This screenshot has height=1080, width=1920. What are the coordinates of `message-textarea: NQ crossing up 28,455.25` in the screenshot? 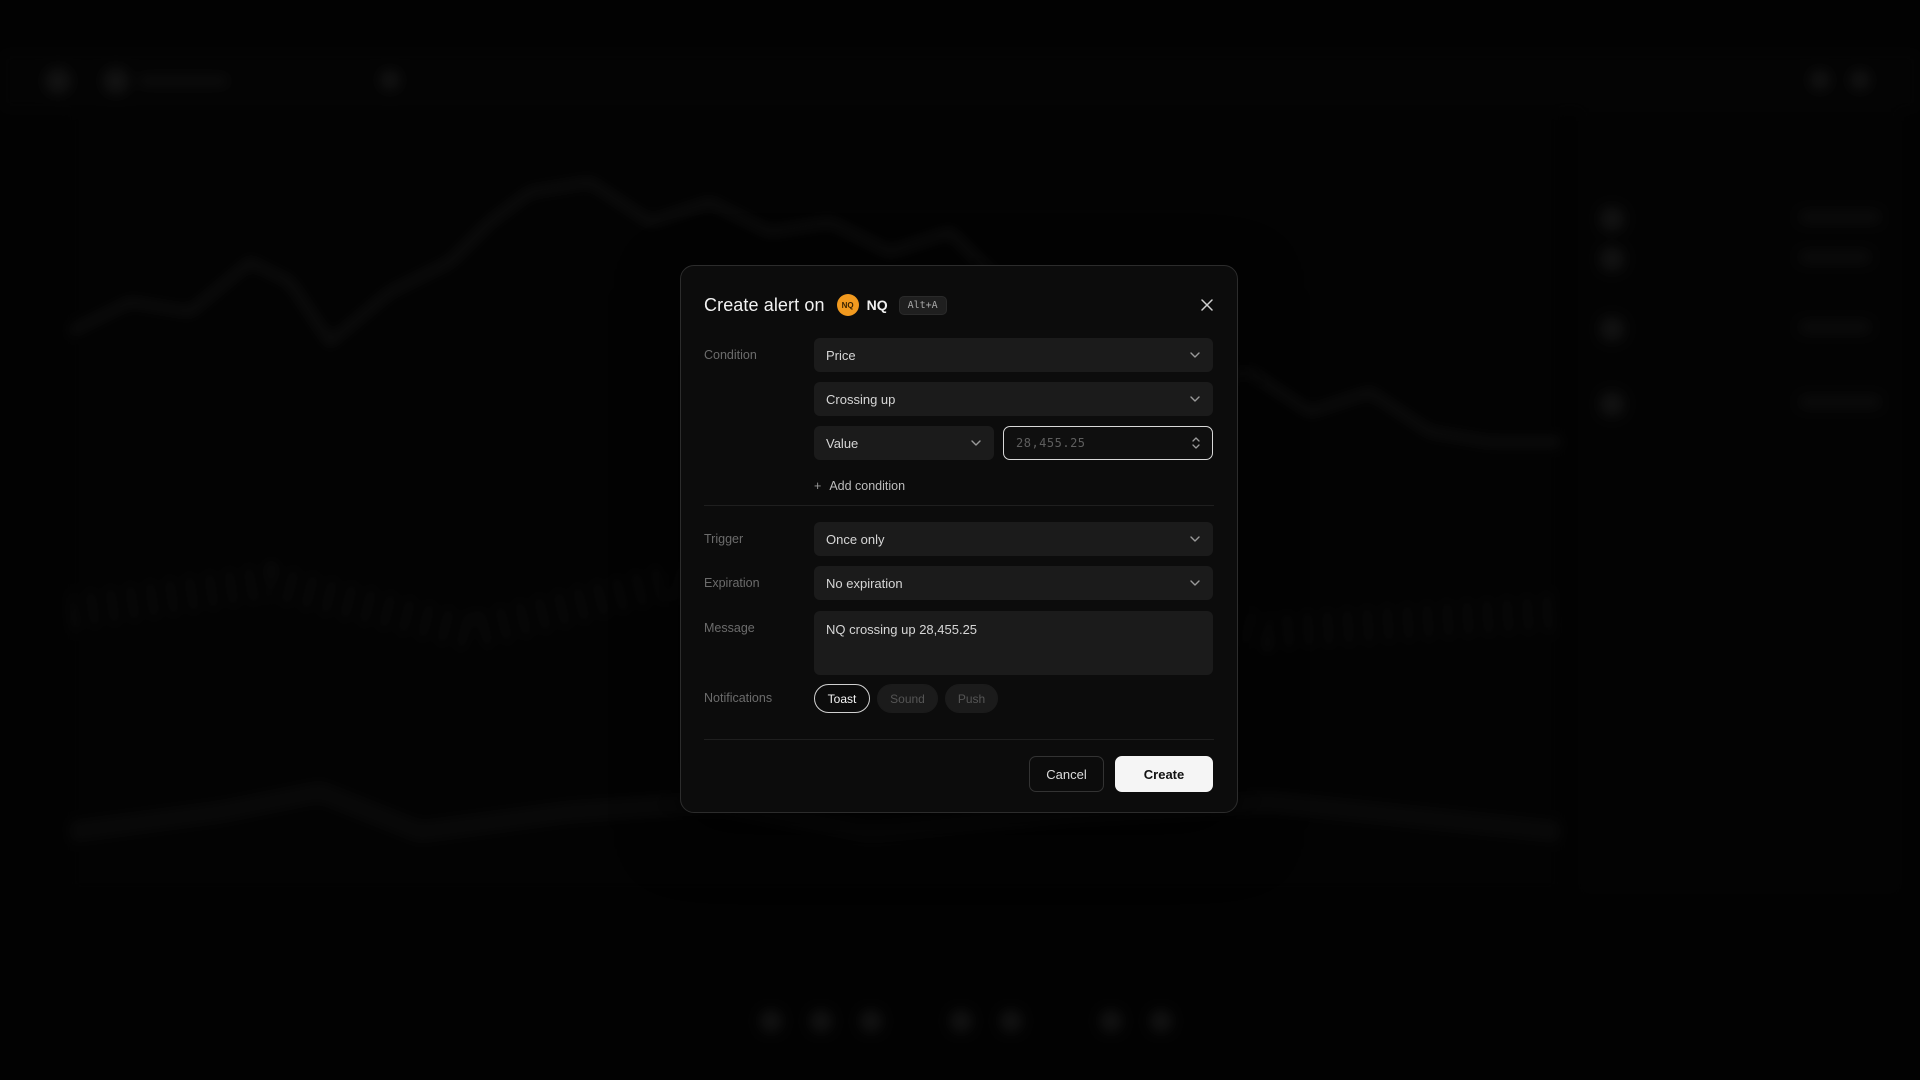 It's located at (1013, 643).